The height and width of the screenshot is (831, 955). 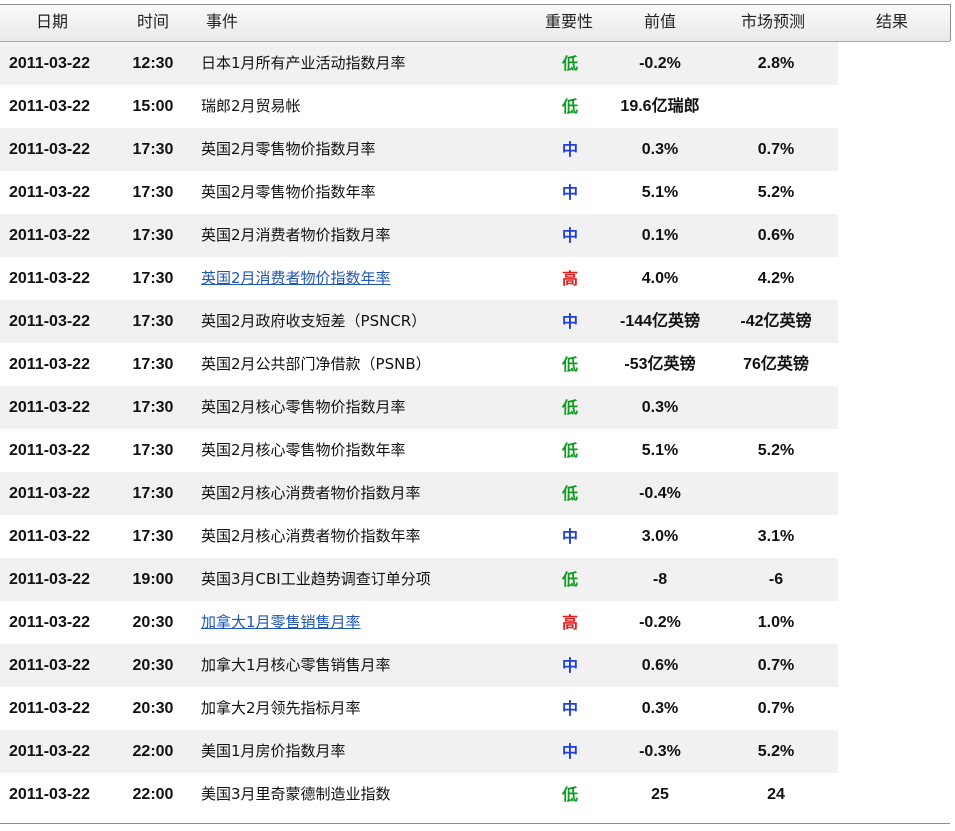 What do you see at coordinates (660, 235) in the screenshot?
I see `row-previous: 0.1%` at bounding box center [660, 235].